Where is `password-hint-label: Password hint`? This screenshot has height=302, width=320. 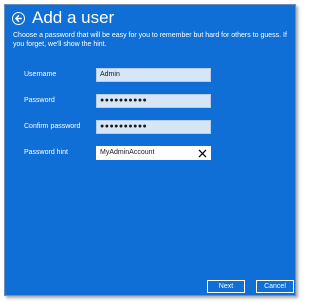 password-hint-label: Password hint is located at coordinates (46, 152).